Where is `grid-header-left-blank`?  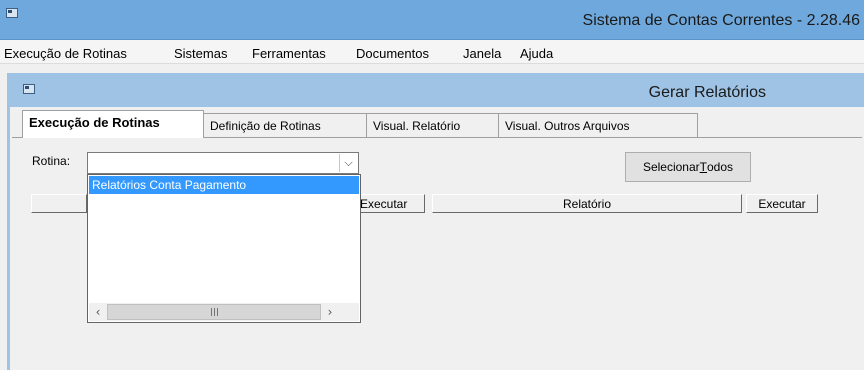
grid-header-left-blank is located at coordinates (59, 203).